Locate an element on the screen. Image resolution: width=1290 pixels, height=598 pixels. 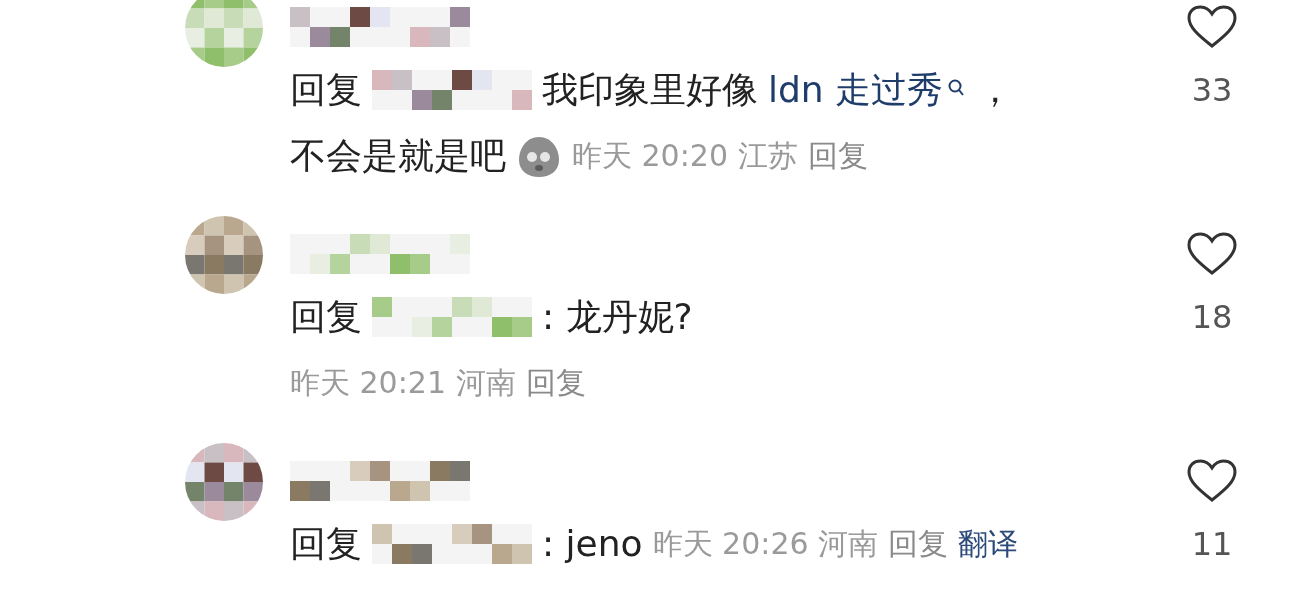
like-count: 33 is located at coordinates (1212, 90).